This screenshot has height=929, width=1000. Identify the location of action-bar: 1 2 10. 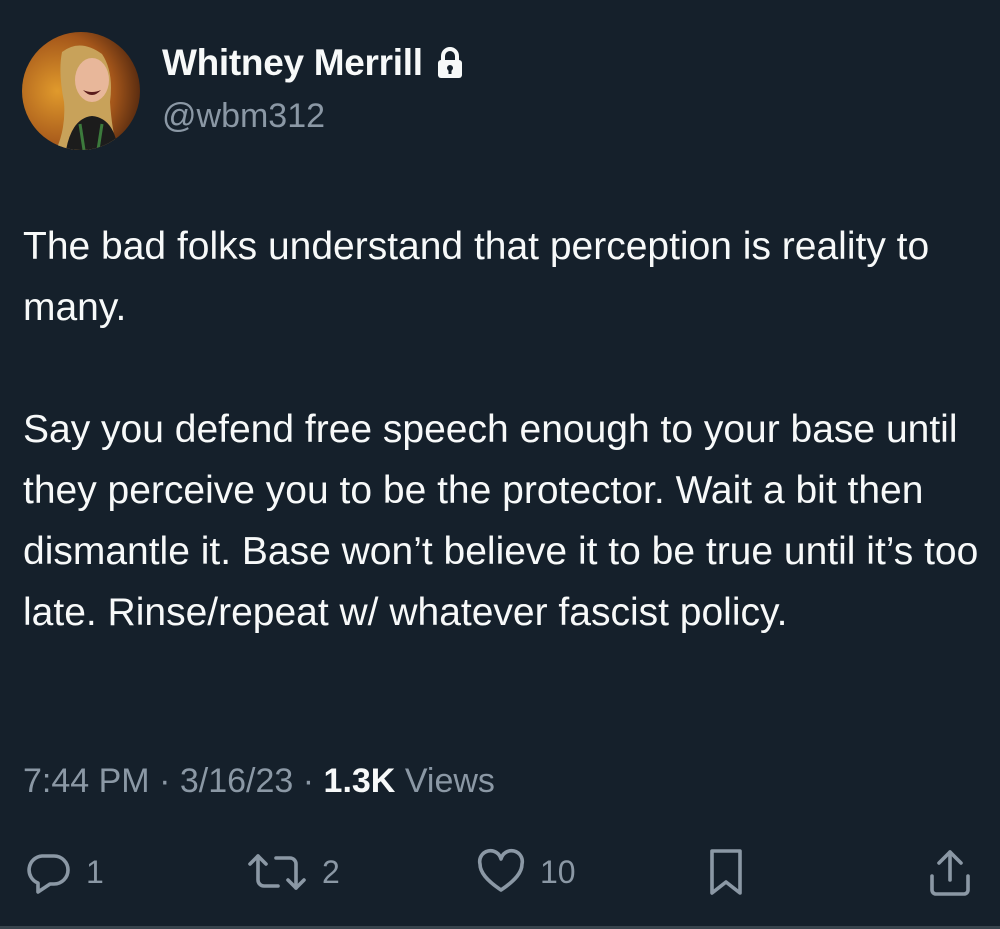
(500, 872).